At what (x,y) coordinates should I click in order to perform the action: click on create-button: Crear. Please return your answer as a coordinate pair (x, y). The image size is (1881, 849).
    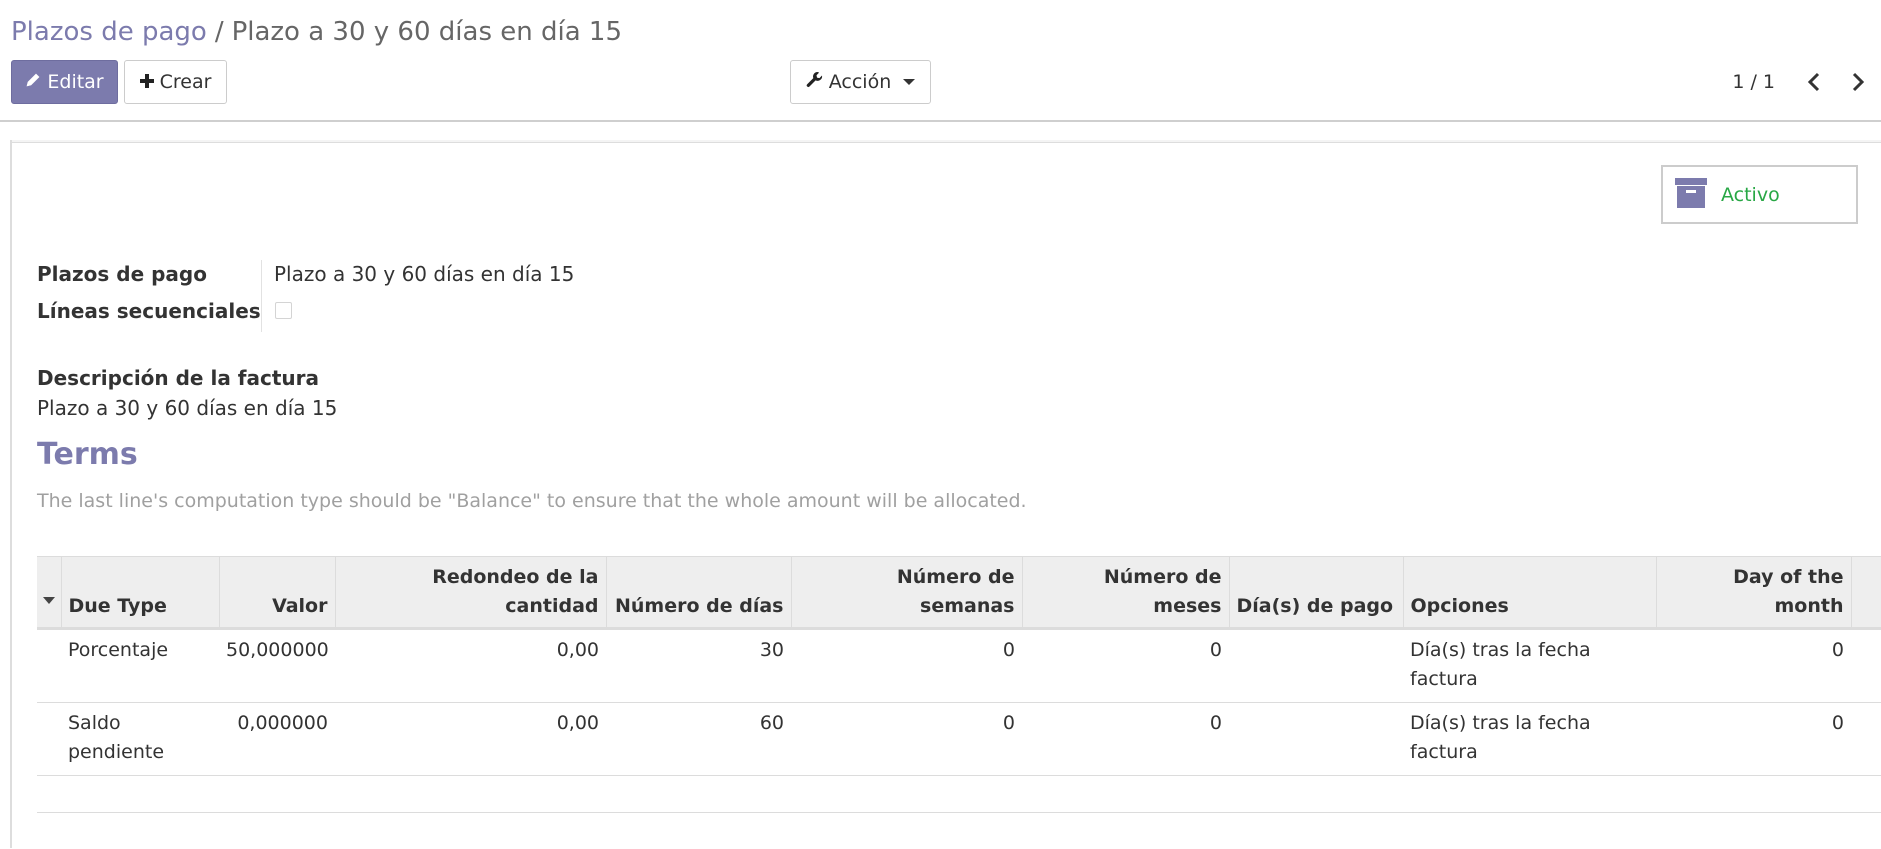
    Looking at the image, I should click on (175, 82).